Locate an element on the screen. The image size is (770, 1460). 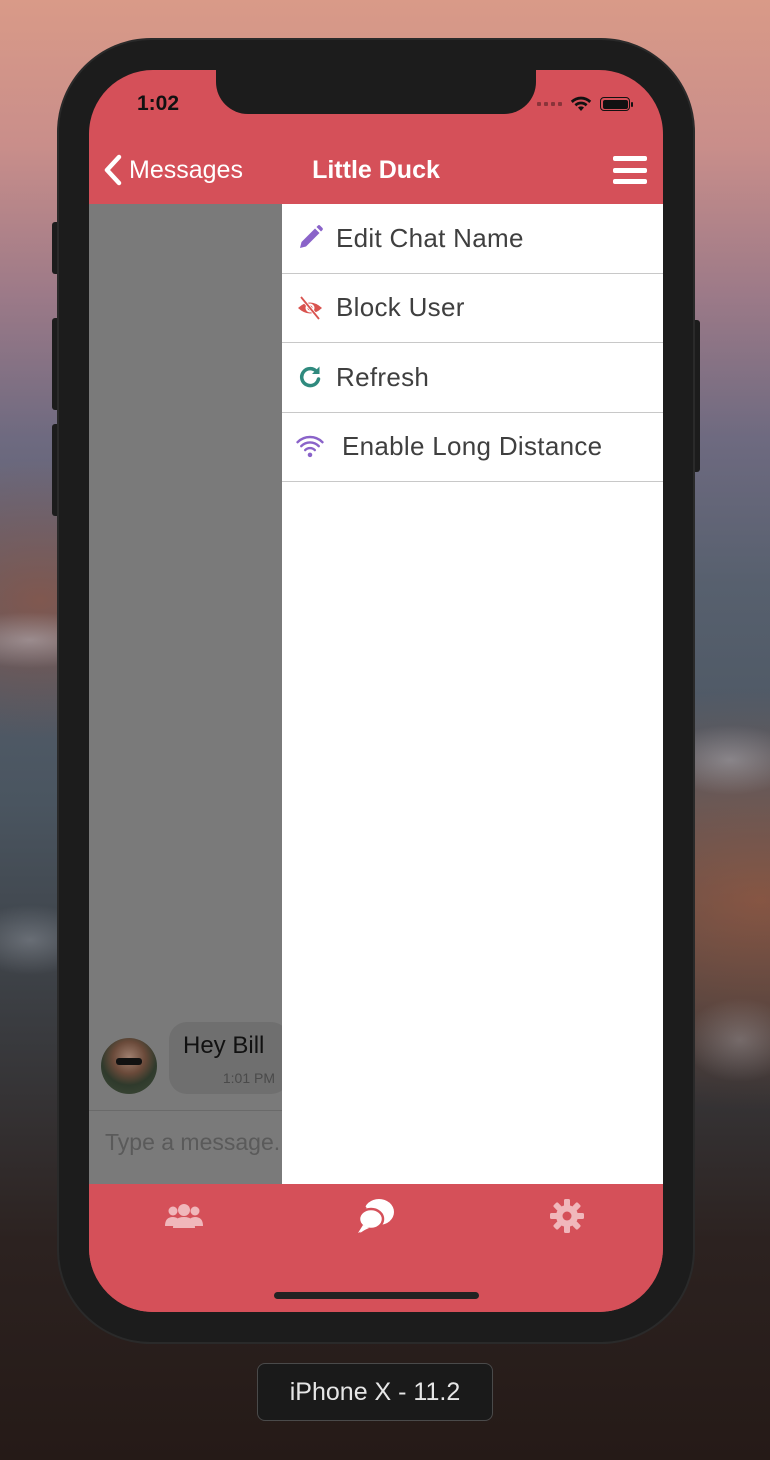
eye-slash-icon is located at coordinates (310, 308).